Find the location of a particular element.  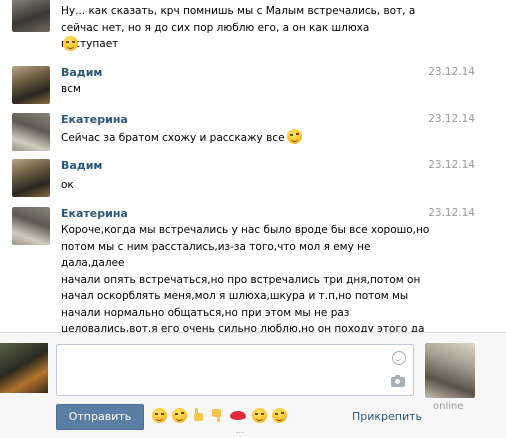

wink-emoji-icon is located at coordinates (294, 136).